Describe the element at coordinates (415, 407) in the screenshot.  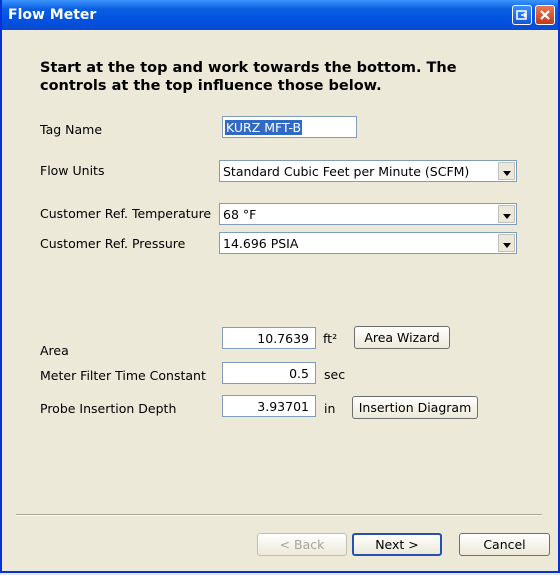
I see `insertion-diagram-button: Insertion Diagram` at that location.